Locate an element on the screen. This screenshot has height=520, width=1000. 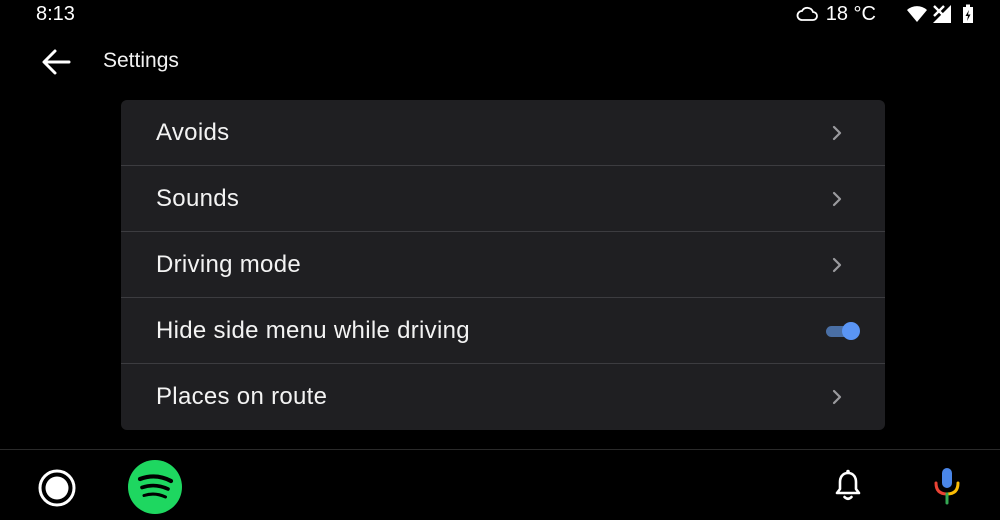
no-signal-icon is located at coordinates (942, 14).